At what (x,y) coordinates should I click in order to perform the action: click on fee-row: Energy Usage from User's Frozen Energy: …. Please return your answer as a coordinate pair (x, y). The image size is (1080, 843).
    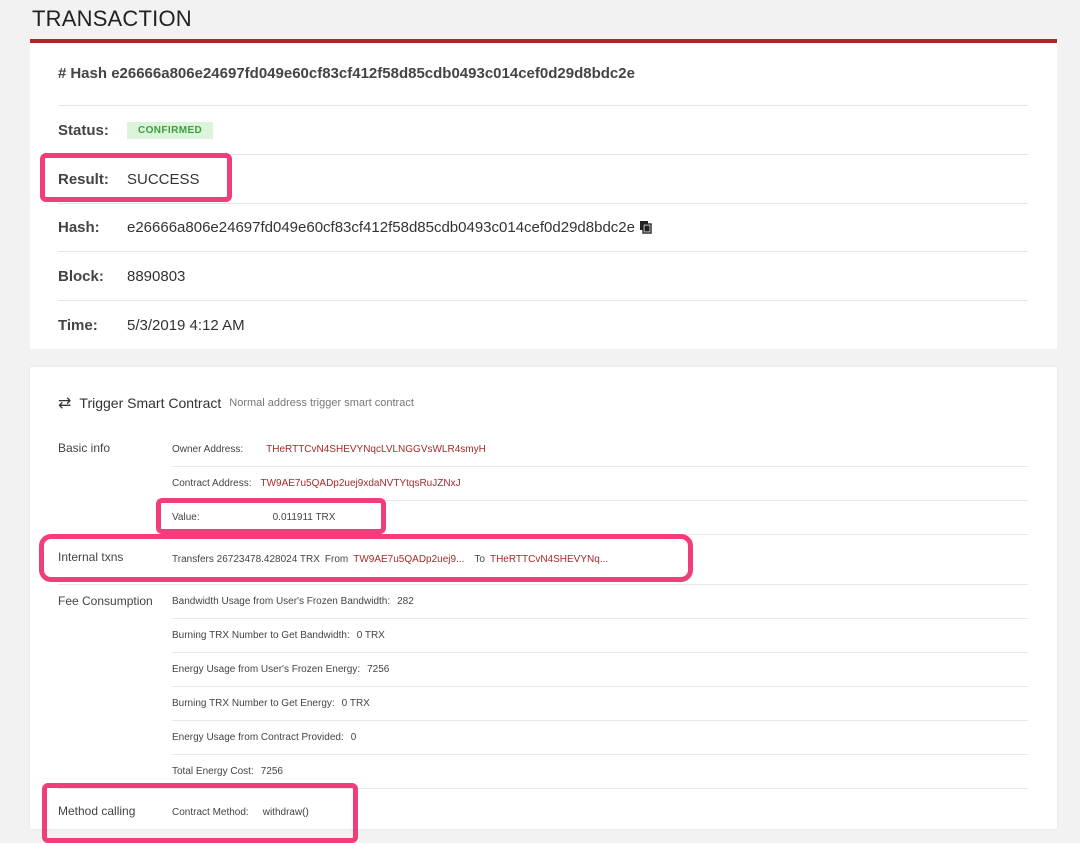
    Looking at the image, I should click on (600, 669).